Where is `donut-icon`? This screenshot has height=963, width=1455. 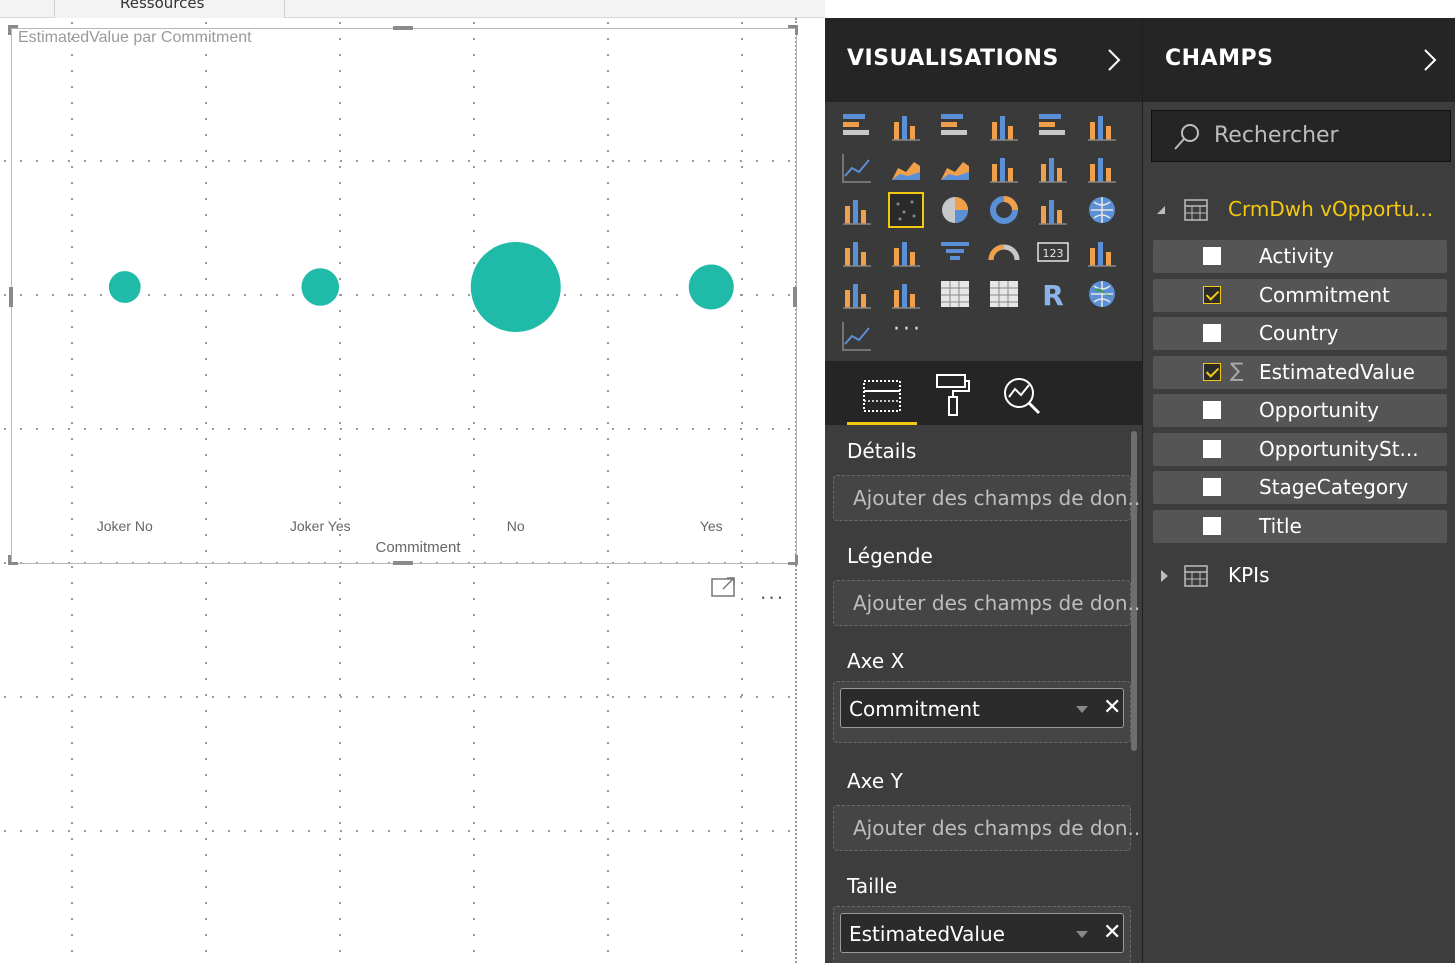 donut-icon is located at coordinates (1004, 210).